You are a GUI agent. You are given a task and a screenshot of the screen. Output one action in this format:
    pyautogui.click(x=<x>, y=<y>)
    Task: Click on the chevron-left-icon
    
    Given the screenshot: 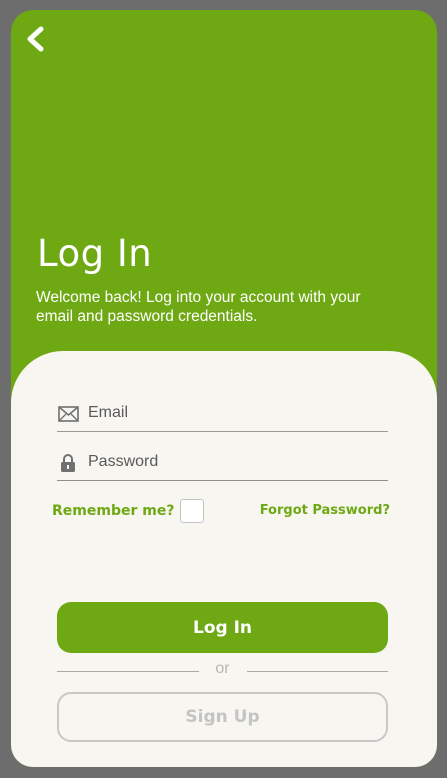 What is the action you would take?
    pyautogui.click(x=35, y=39)
    